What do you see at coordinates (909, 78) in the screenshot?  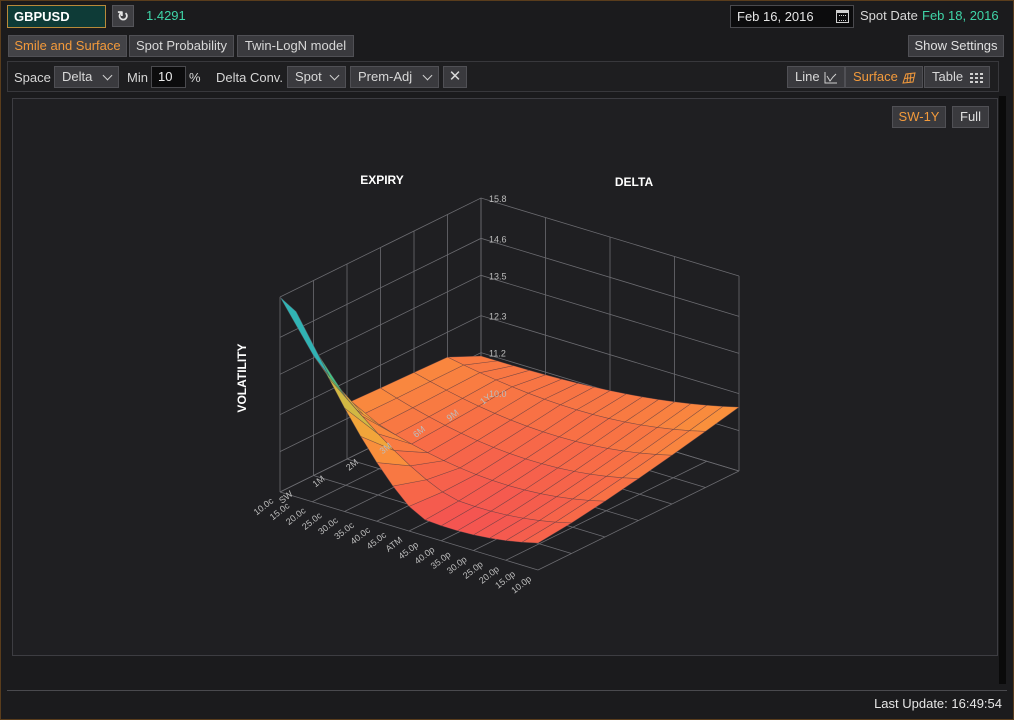 I see `surface-chart-icon` at bounding box center [909, 78].